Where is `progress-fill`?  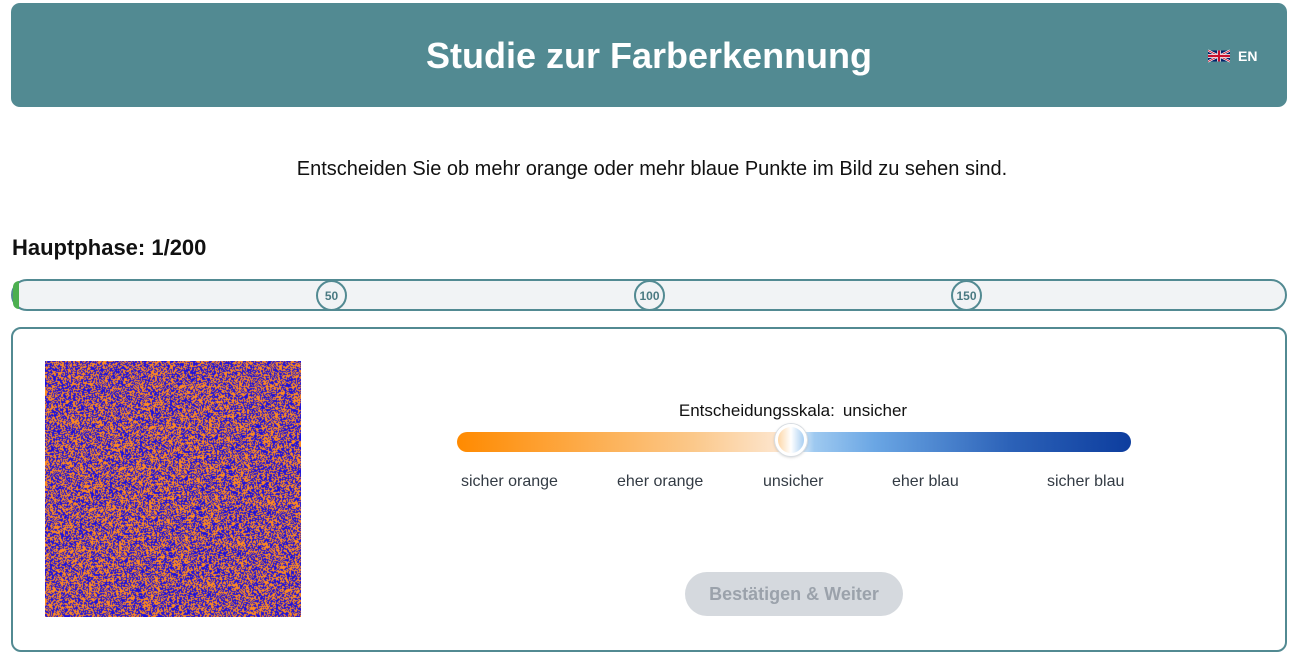
progress-fill is located at coordinates (16, 295).